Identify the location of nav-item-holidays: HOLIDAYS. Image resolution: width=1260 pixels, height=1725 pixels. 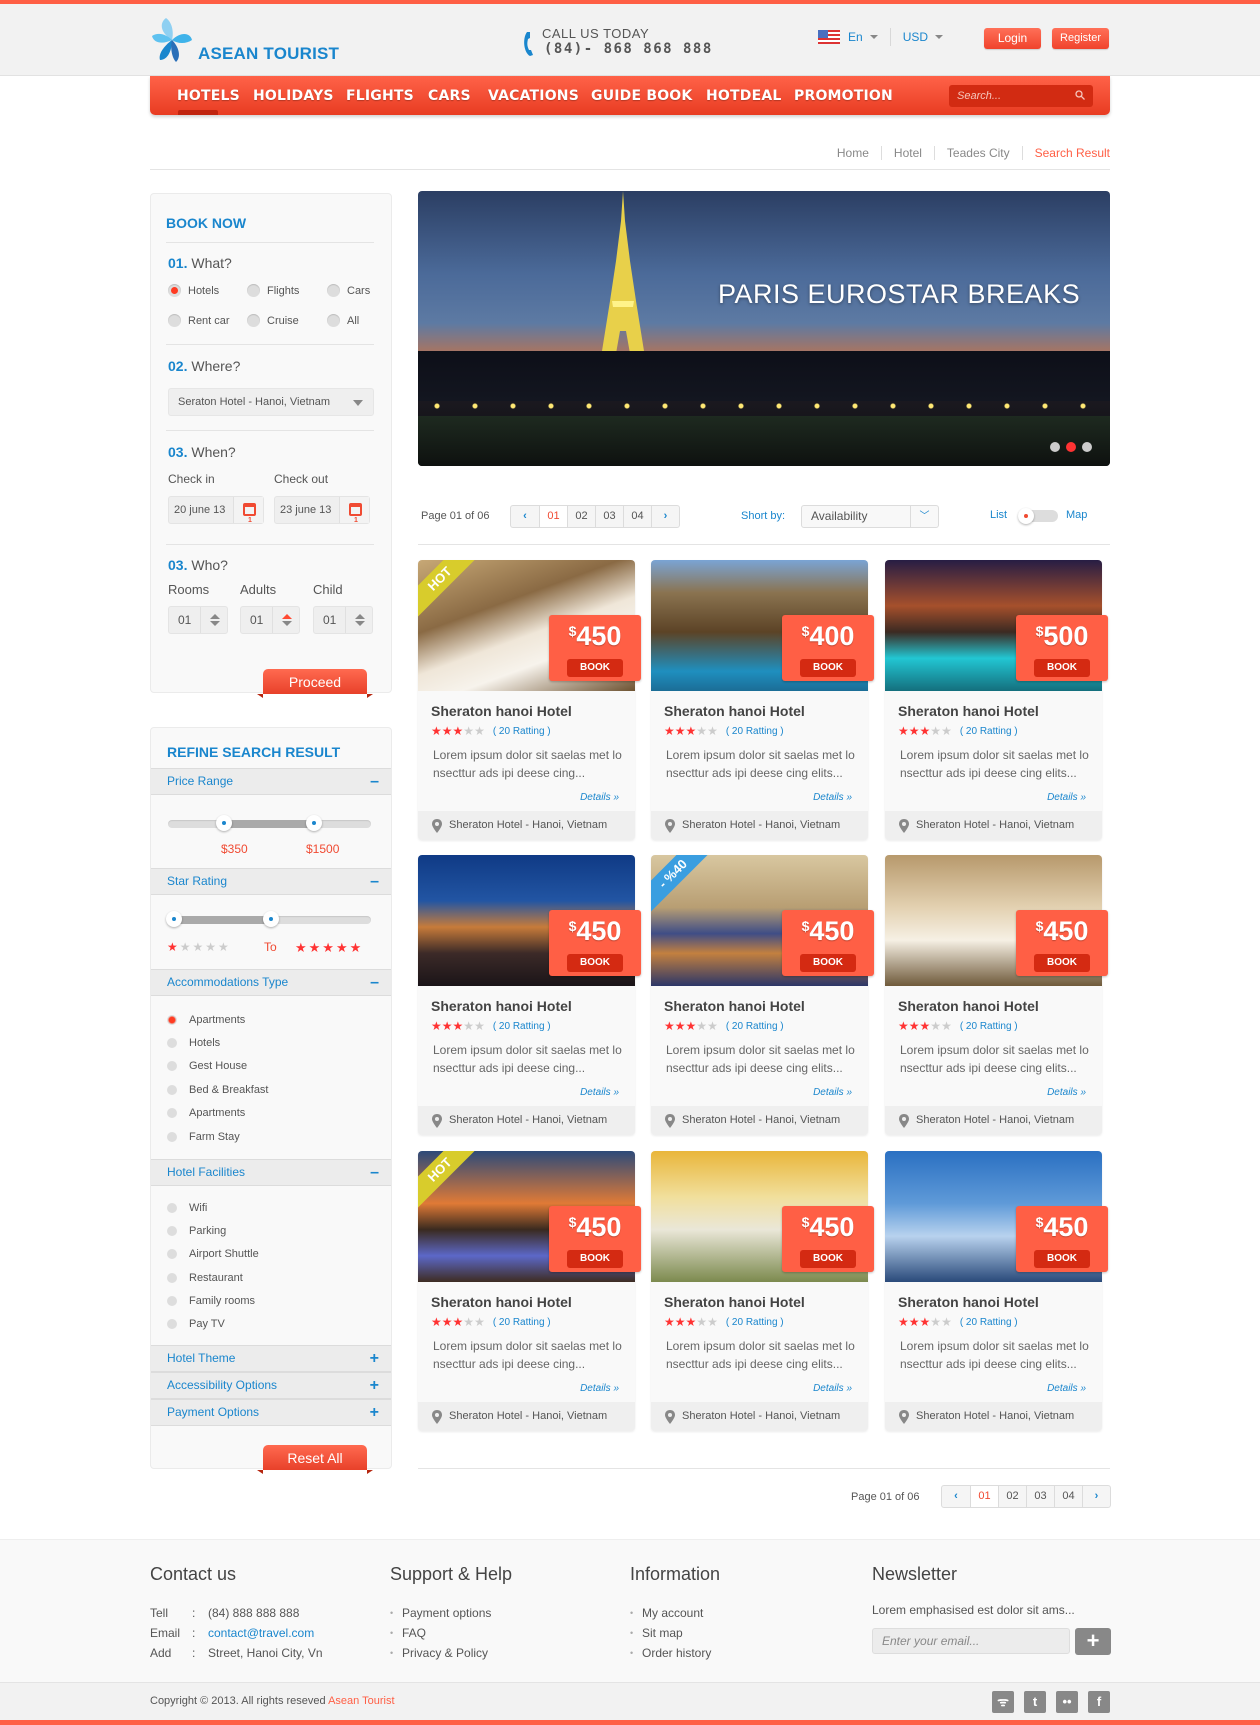
(293, 96).